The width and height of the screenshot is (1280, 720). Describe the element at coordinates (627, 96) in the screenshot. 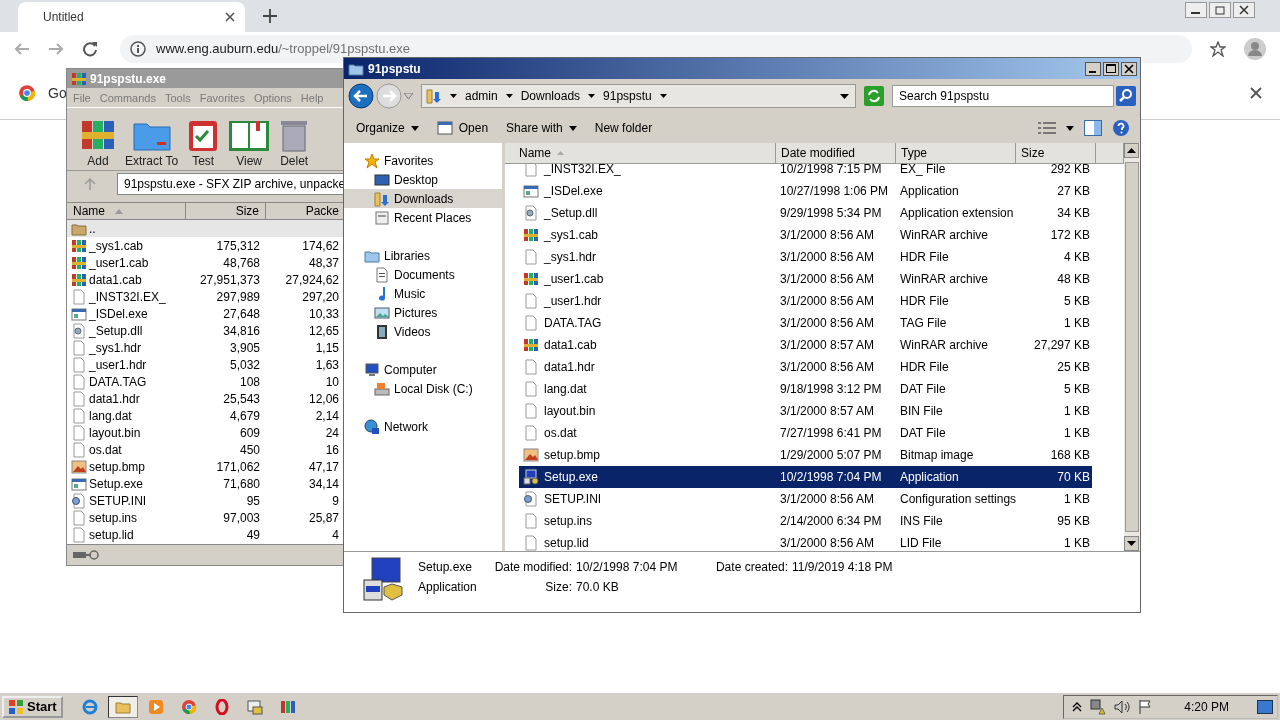

I see `breadcrumb-item: 91pspstu` at that location.